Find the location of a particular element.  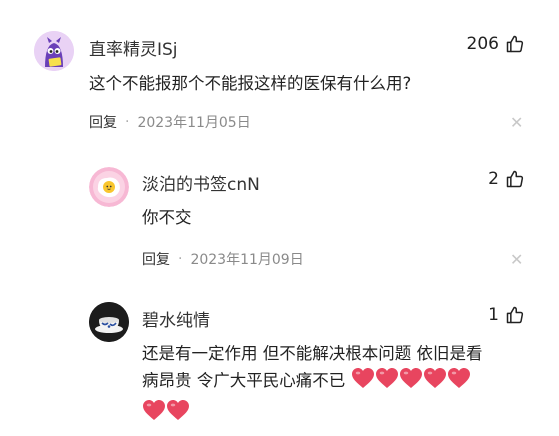

username: 直率精灵ISj is located at coordinates (133, 47).